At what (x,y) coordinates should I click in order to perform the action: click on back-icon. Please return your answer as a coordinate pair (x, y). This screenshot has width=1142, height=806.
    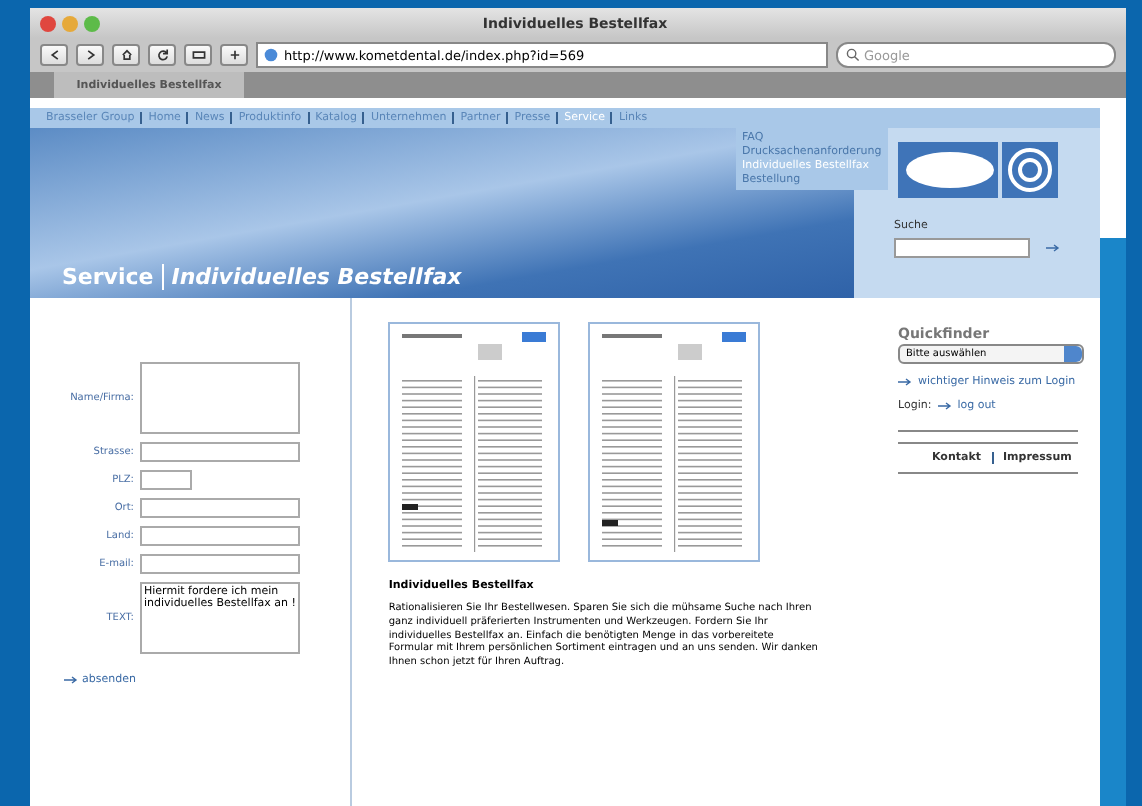
    Looking at the image, I should click on (54, 55).